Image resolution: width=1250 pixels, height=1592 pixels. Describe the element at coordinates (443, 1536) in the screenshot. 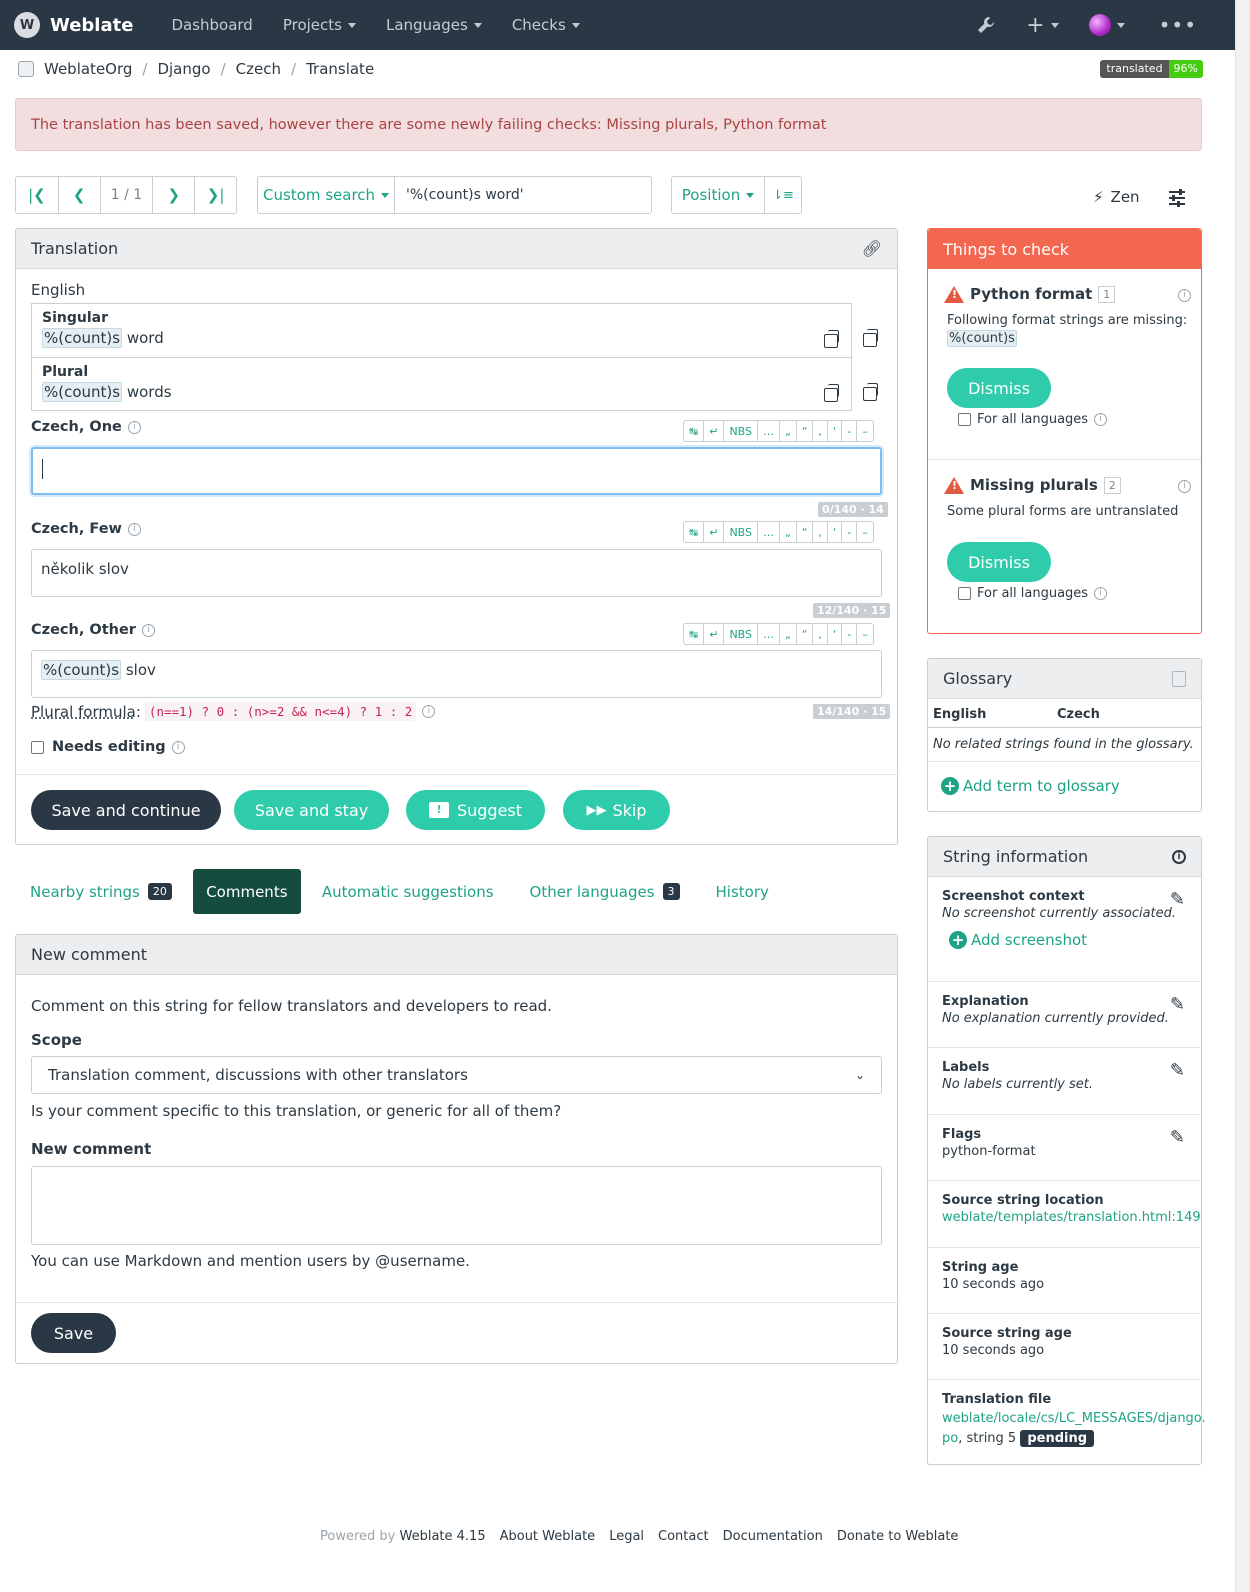

I see `weblate-version-link: Weblate 4.15` at that location.